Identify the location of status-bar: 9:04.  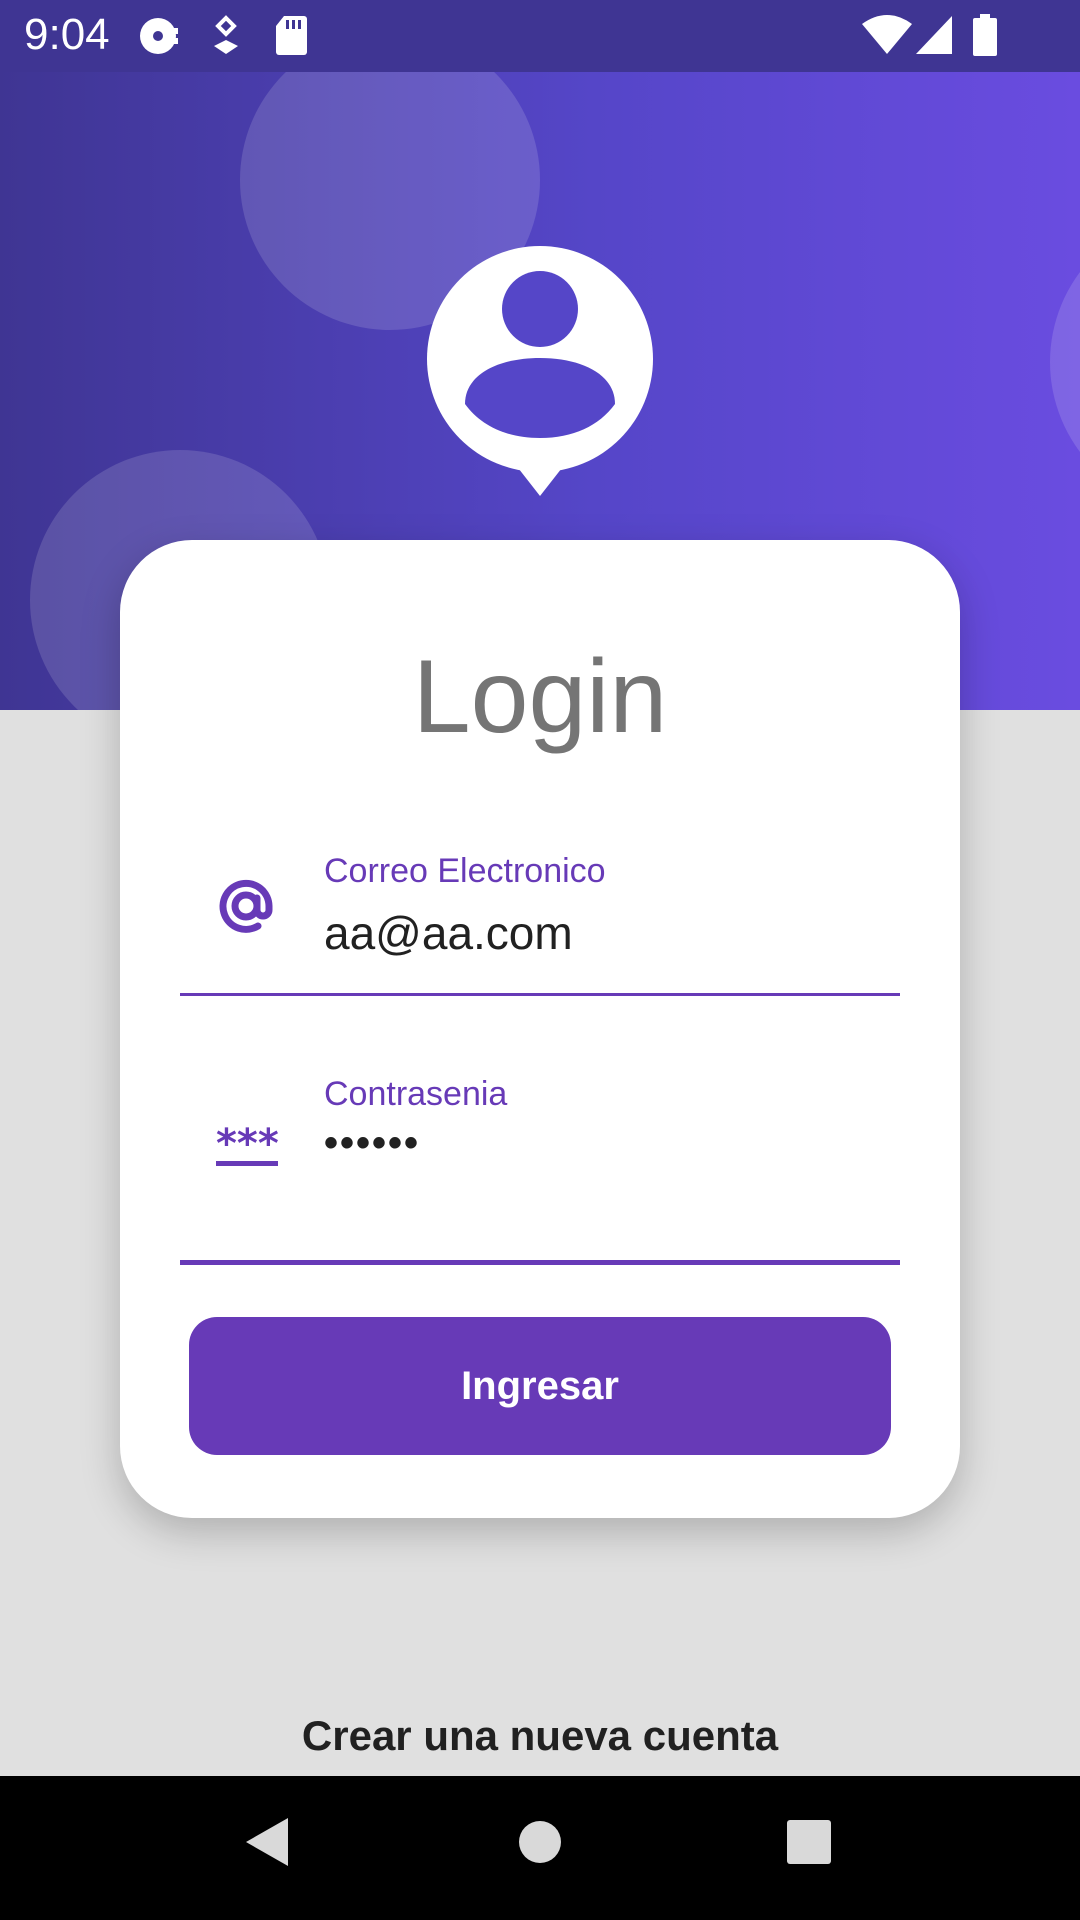
(540, 36).